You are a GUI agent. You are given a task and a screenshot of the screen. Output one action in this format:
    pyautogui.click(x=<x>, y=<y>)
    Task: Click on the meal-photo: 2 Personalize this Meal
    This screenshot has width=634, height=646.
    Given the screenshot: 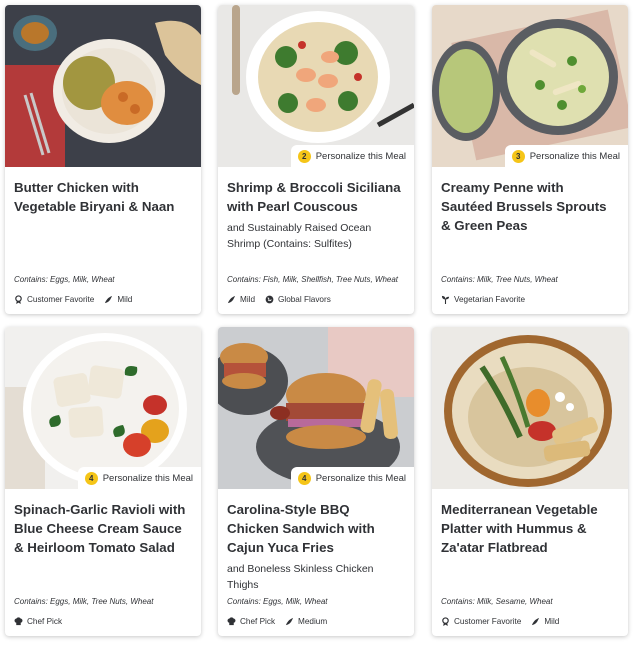 What is the action you would take?
    pyautogui.click(x=316, y=86)
    